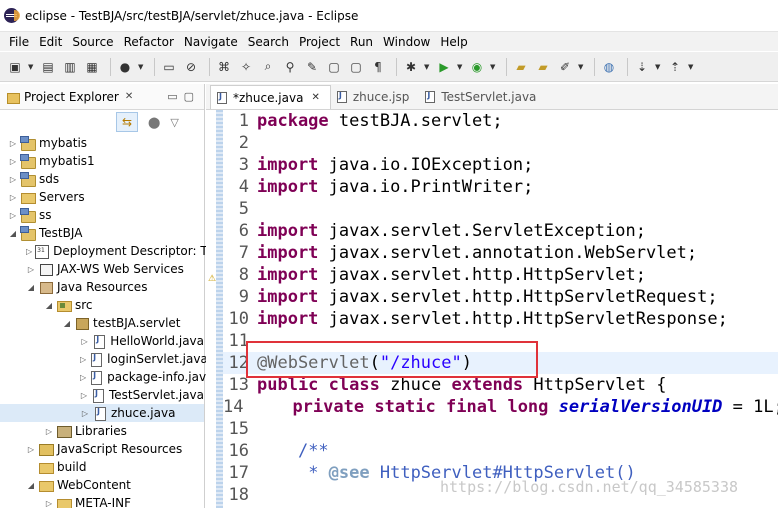 The width and height of the screenshot is (778, 508). What do you see at coordinates (156, 395) in the screenshot?
I see `tree-item-label: TestServlet.java` at bounding box center [156, 395].